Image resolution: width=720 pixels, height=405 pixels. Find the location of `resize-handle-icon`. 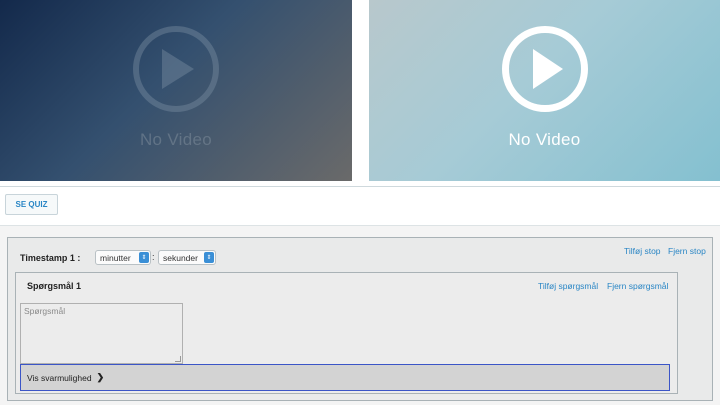

resize-handle-icon is located at coordinates (178, 359).